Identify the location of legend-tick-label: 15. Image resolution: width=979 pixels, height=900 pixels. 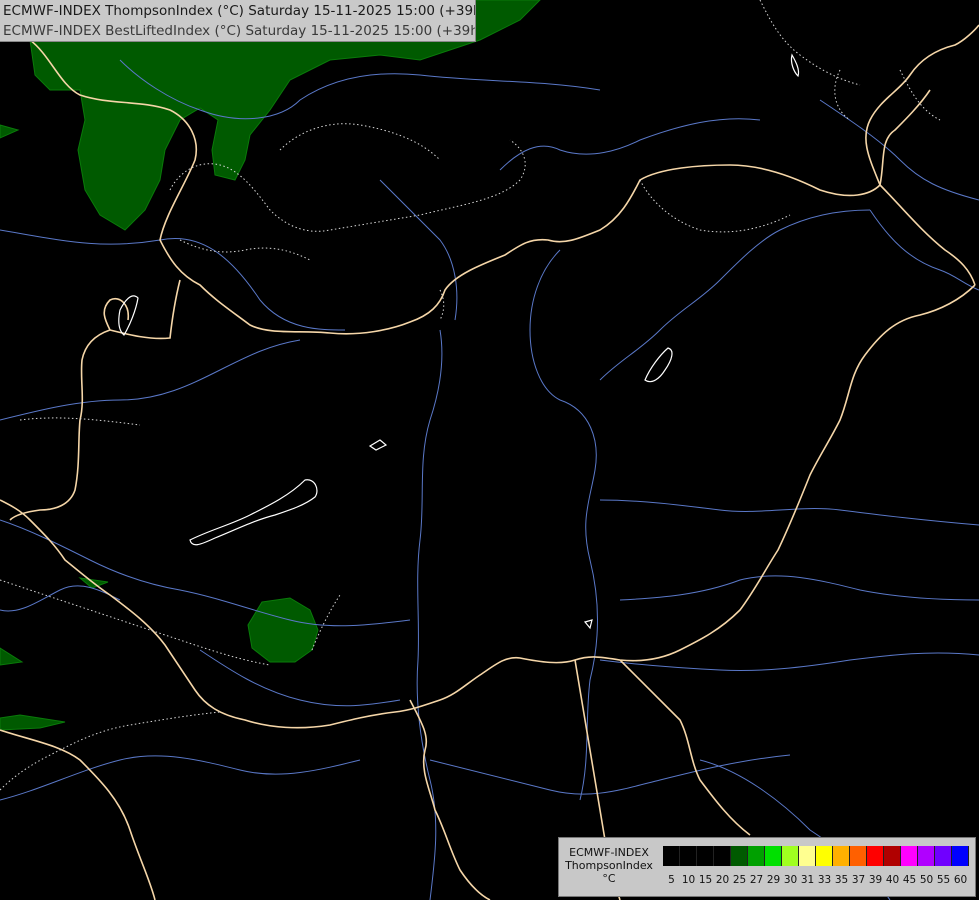
(705, 880).